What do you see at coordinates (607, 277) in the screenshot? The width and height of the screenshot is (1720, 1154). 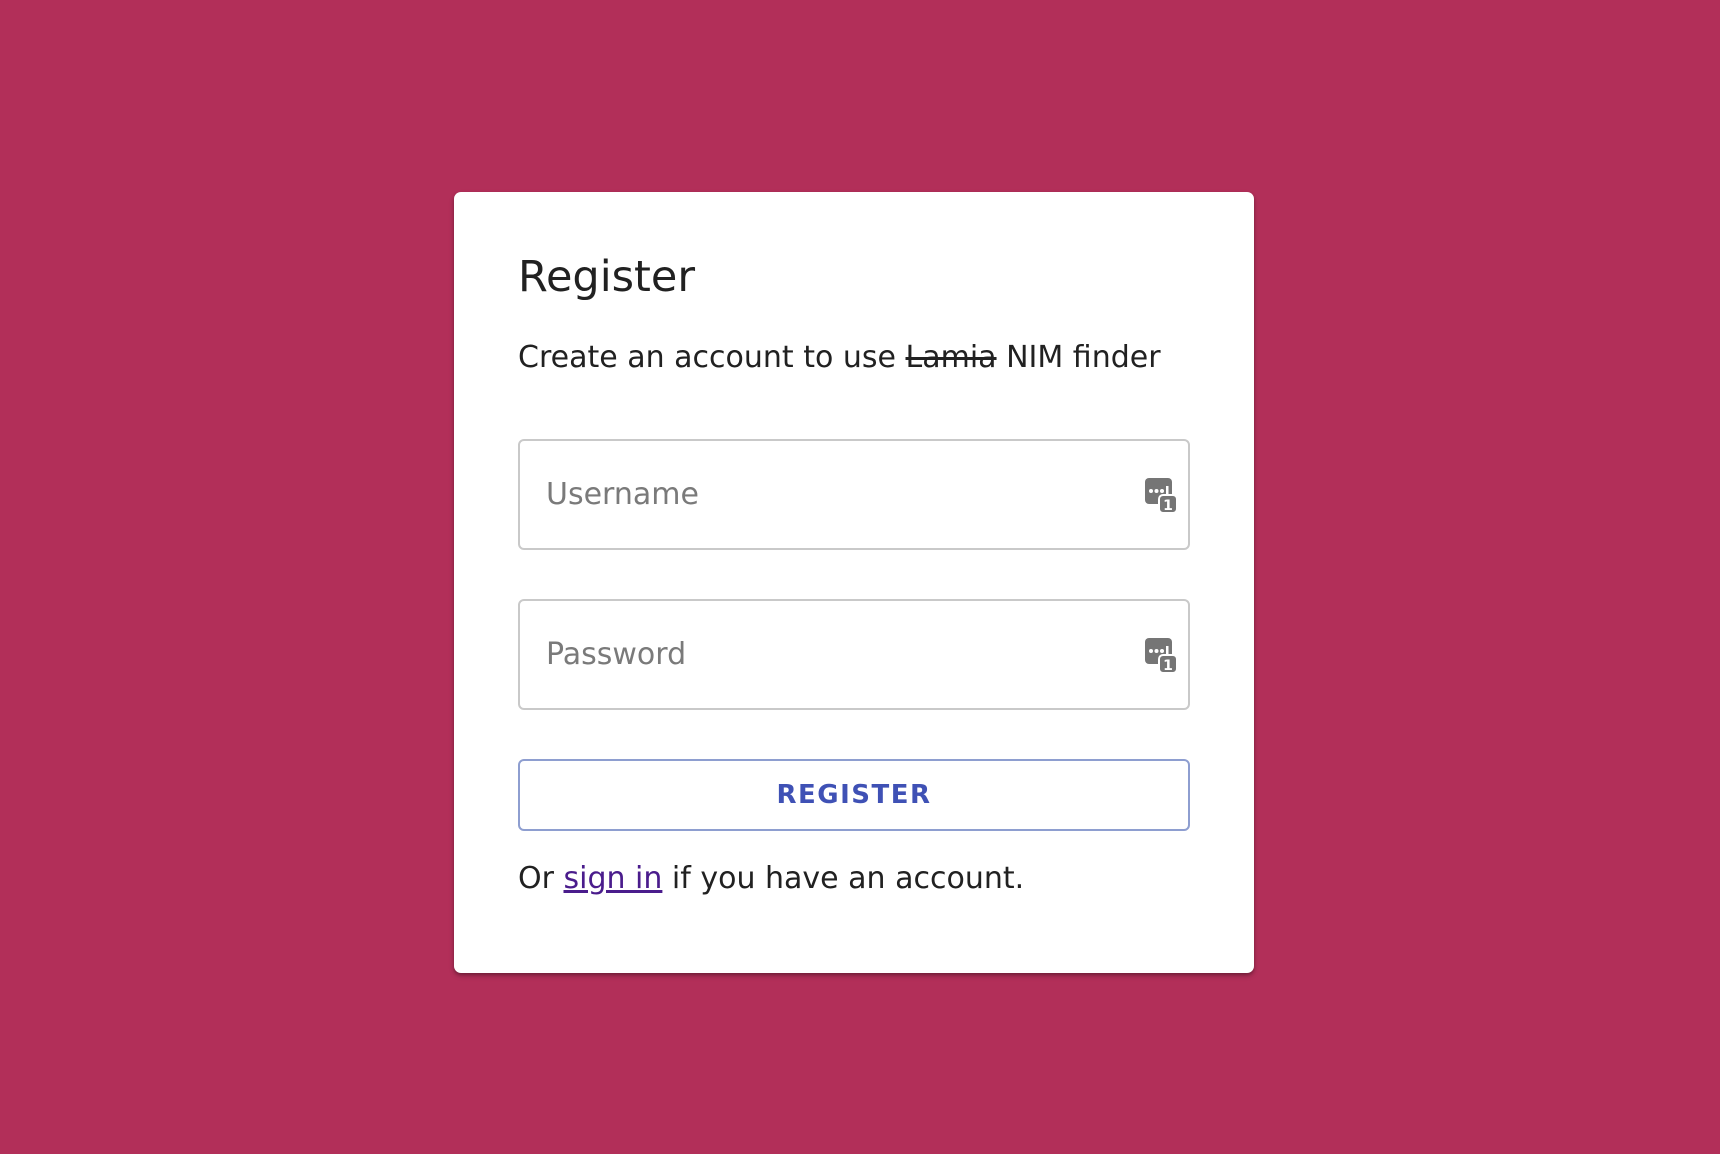 I see `page-title: Register` at bounding box center [607, 277].